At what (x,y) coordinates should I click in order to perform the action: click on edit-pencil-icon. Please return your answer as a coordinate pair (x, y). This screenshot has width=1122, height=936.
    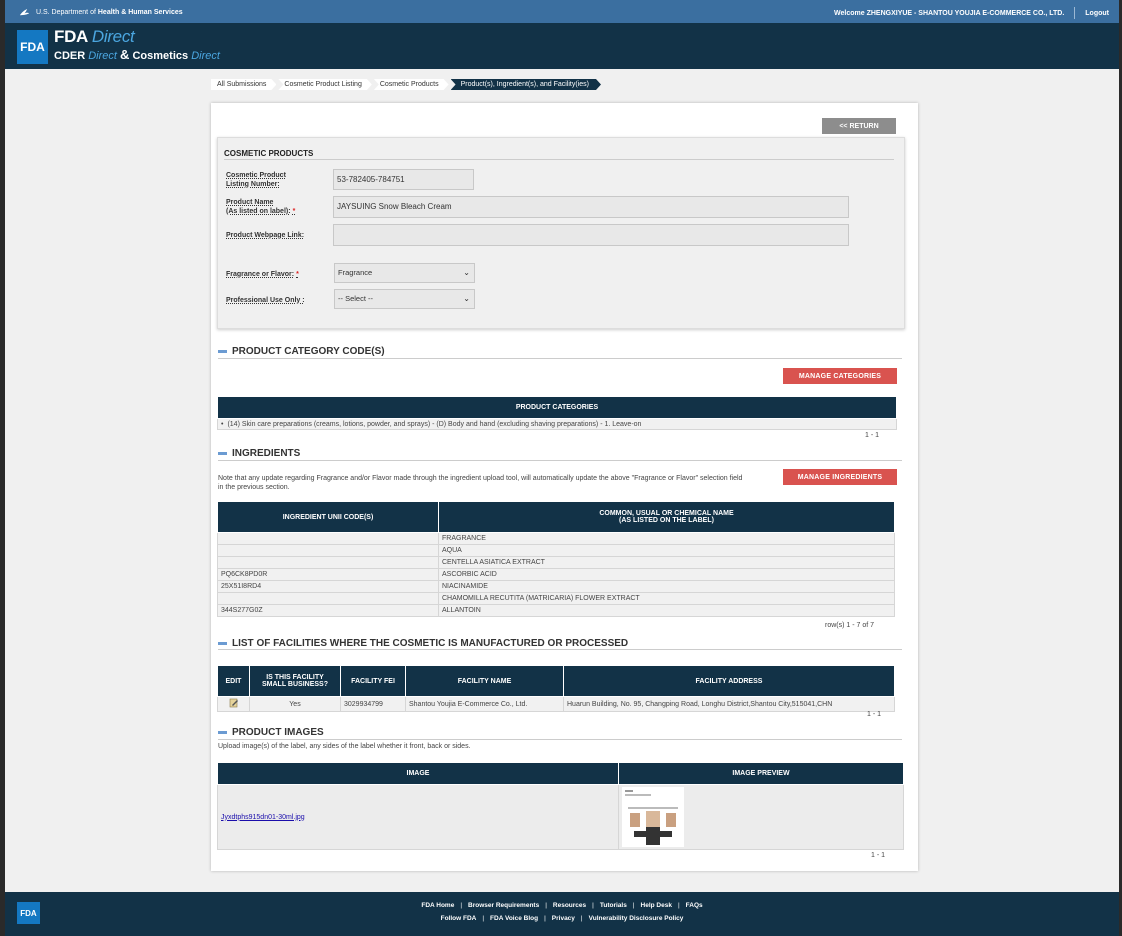
    Looking at the image, I should click on (234, 703).